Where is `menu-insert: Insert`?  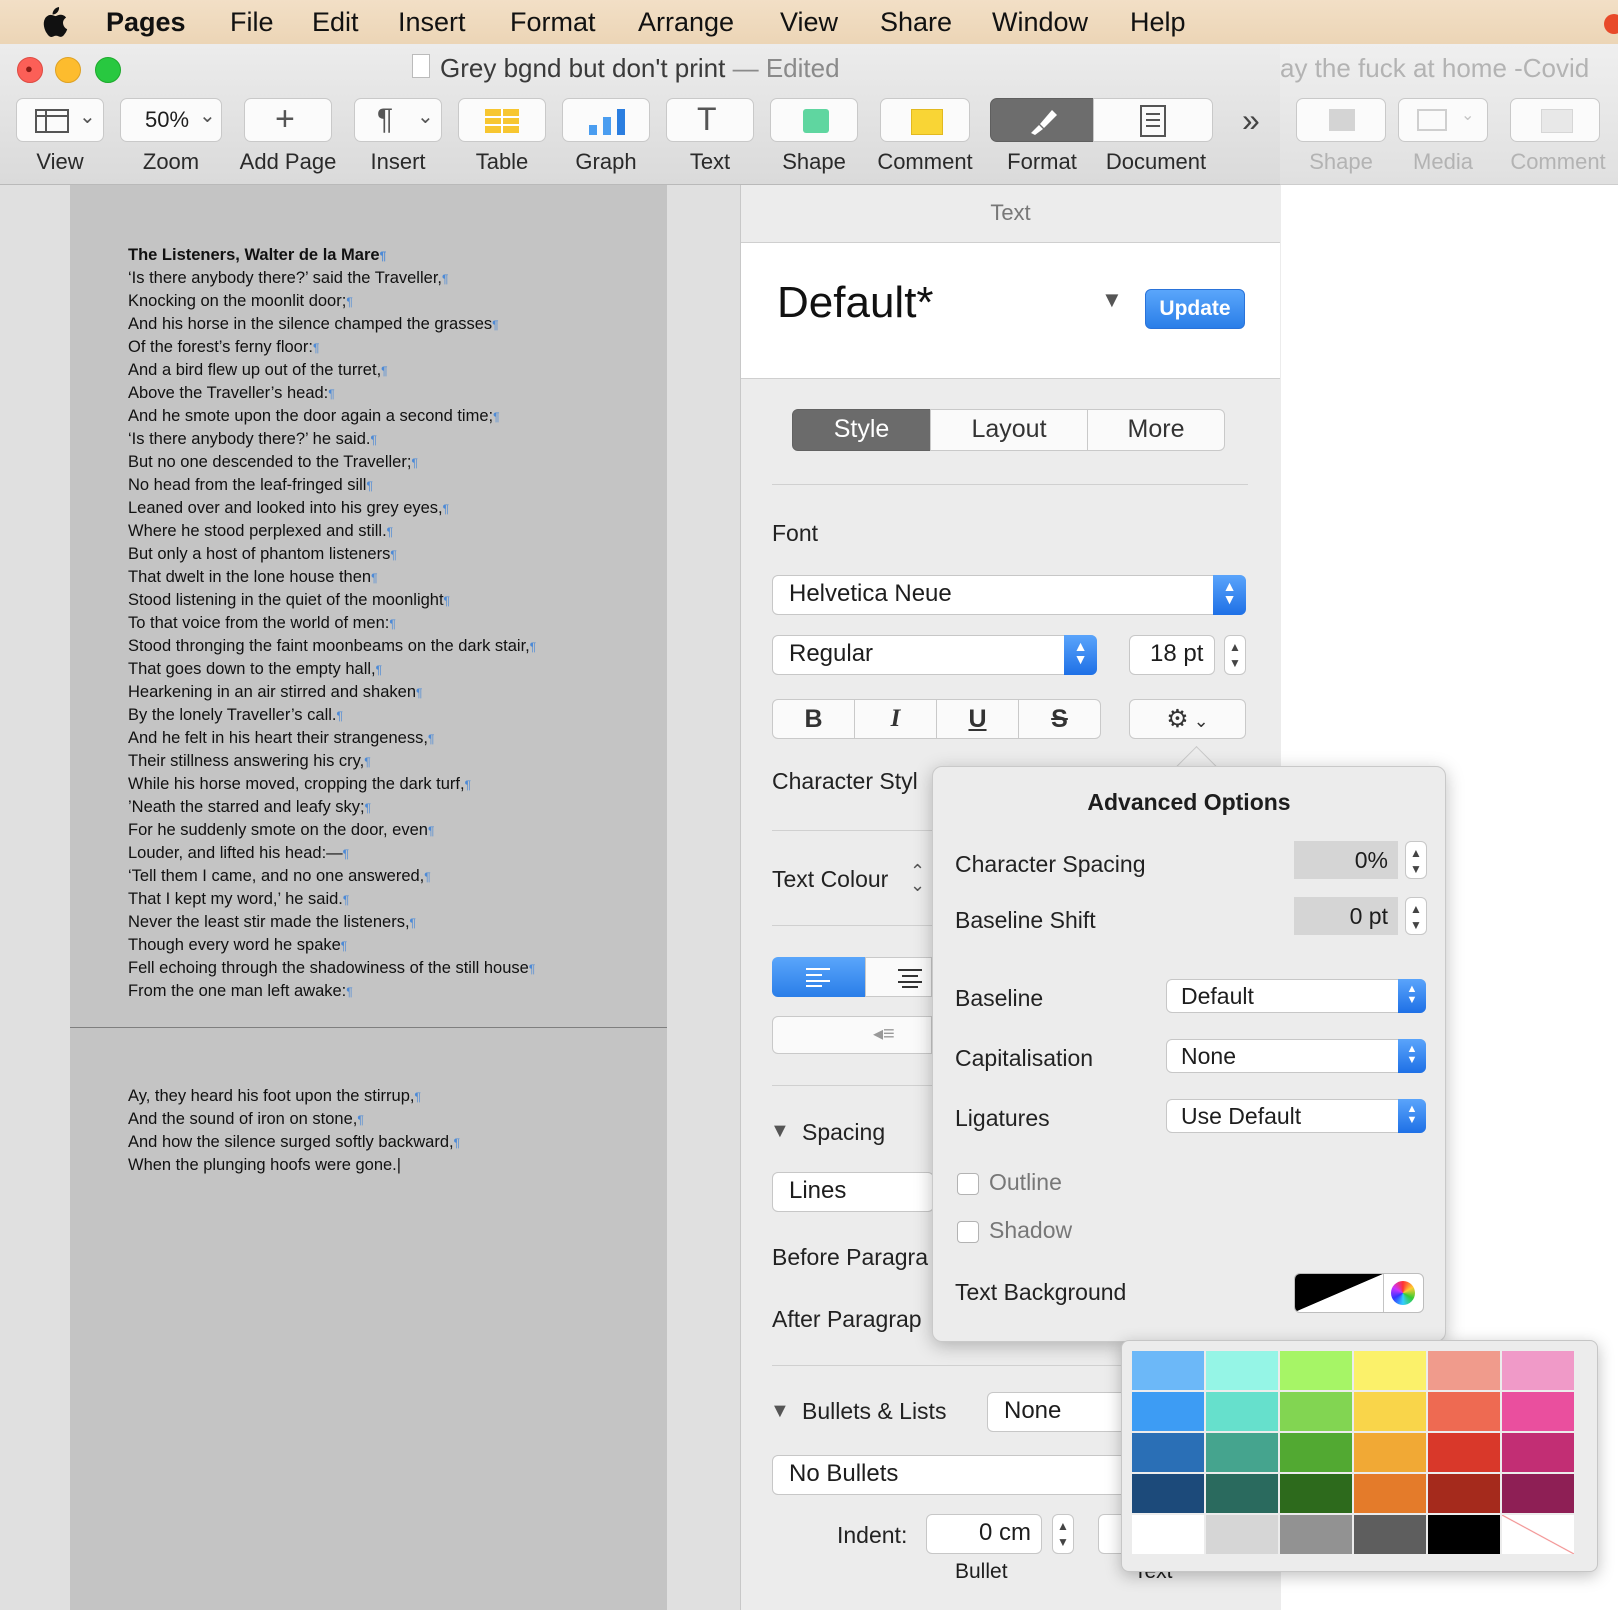
menu-insert: Insert is located at coordinates (432, 22).